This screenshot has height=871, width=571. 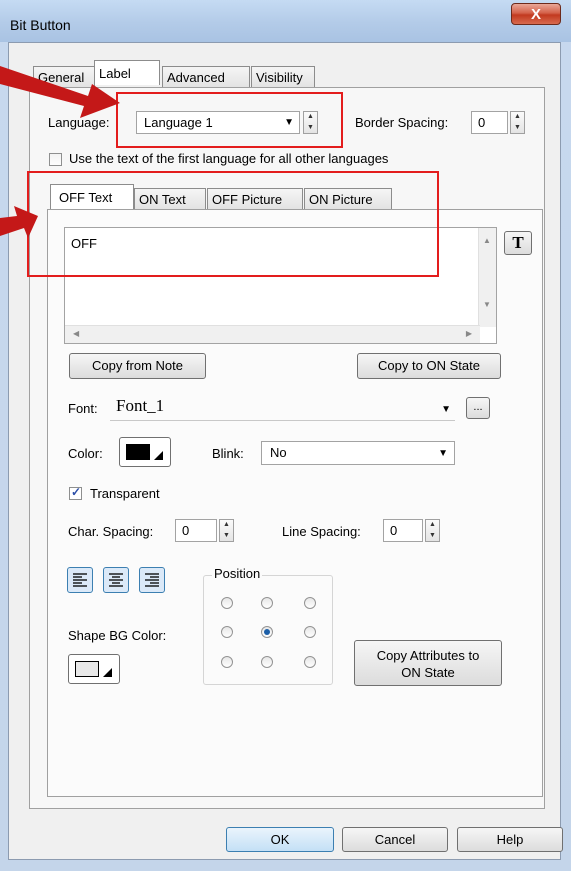 I want to click on tab-label-label: Label, so click(x=115, y=73).